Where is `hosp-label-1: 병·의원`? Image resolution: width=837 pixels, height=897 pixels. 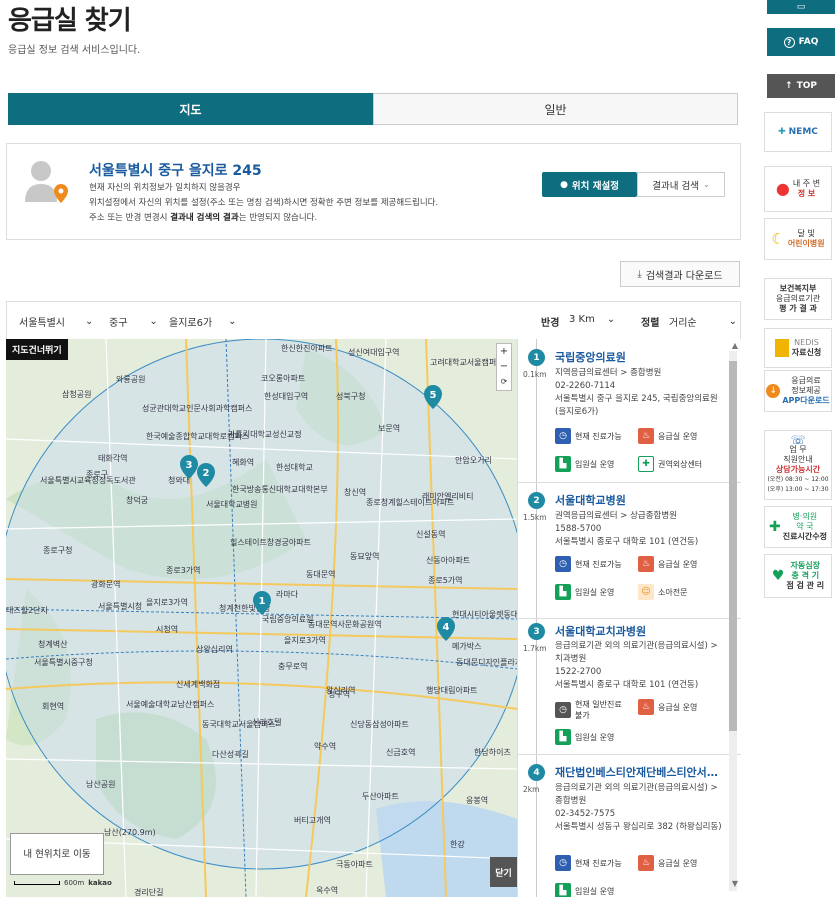 hosp-label-1: 병·의원 is located at coordinates (805, 516).